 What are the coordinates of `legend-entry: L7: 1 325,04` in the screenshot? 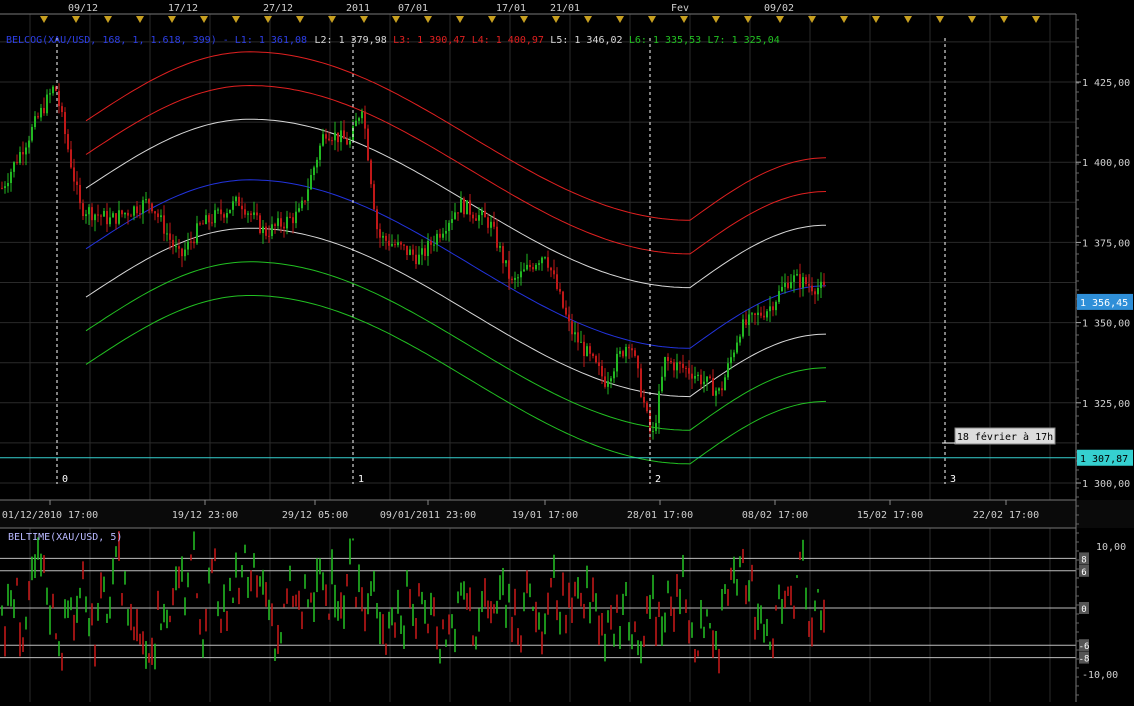 It's located at (744, 40).